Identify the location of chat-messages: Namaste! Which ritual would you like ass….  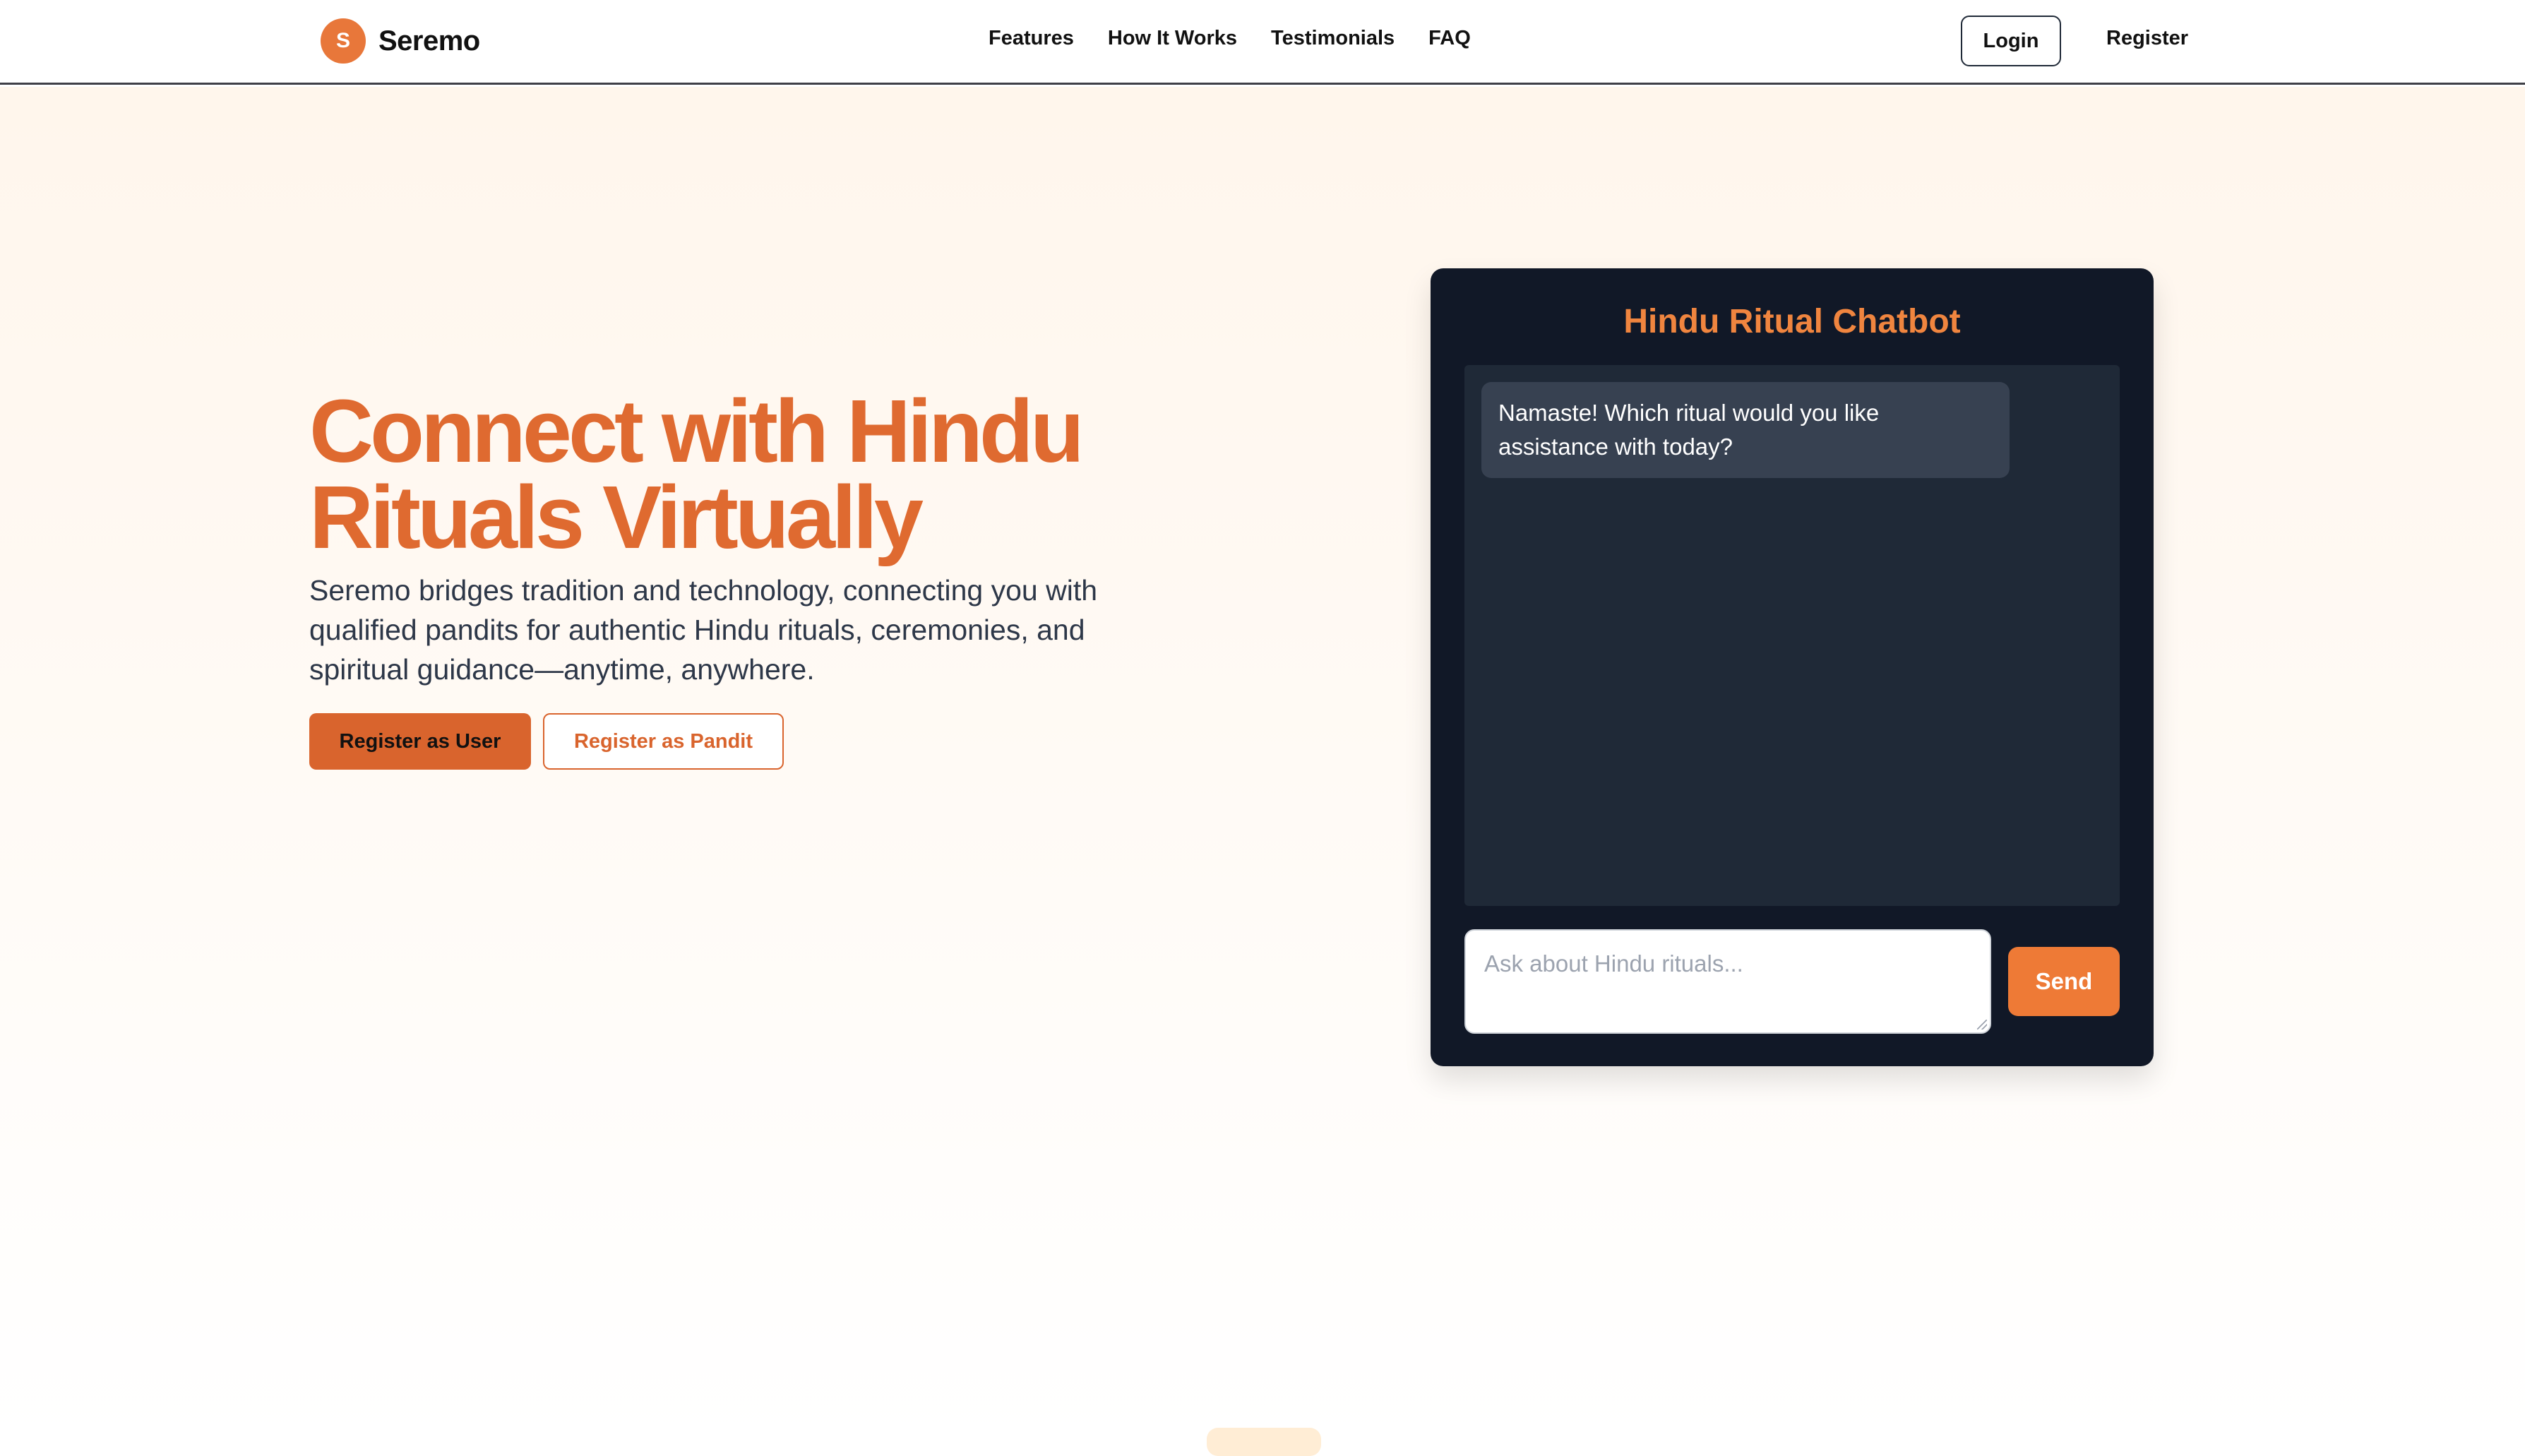
(1792, 635).